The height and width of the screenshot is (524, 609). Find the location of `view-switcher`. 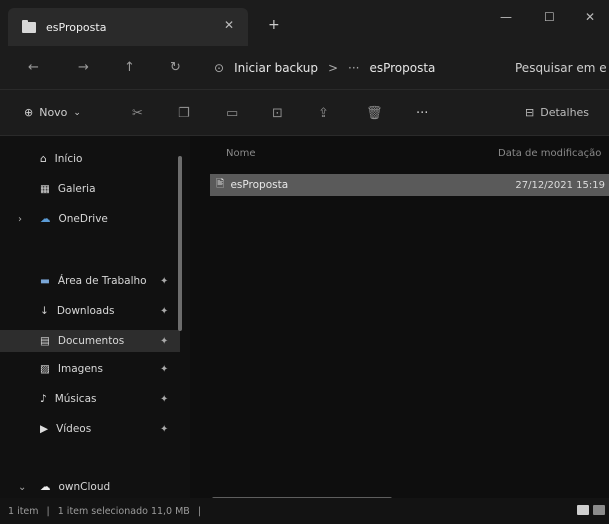

view-switcher is located at coordinates (591, 510).